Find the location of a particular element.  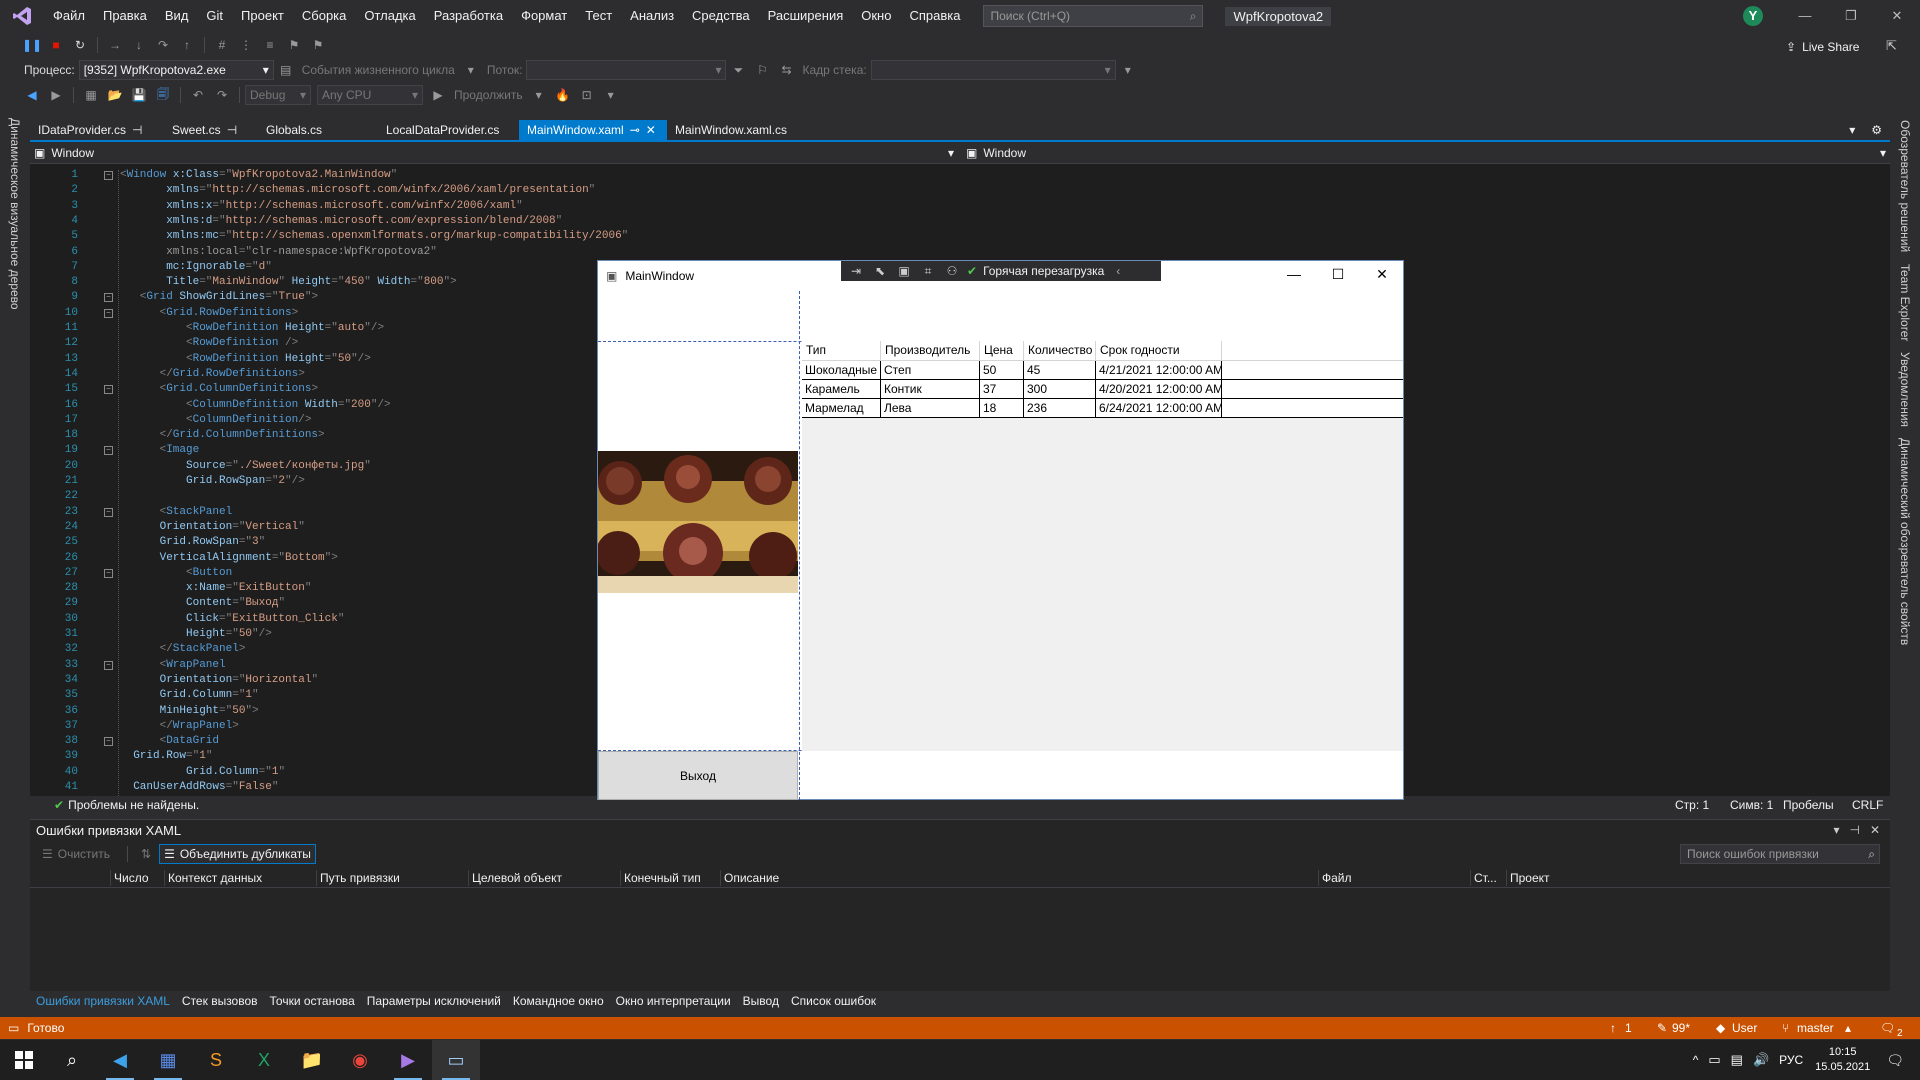

datagrid-column-header: Срок годности is located at coordinates (1159, 350).